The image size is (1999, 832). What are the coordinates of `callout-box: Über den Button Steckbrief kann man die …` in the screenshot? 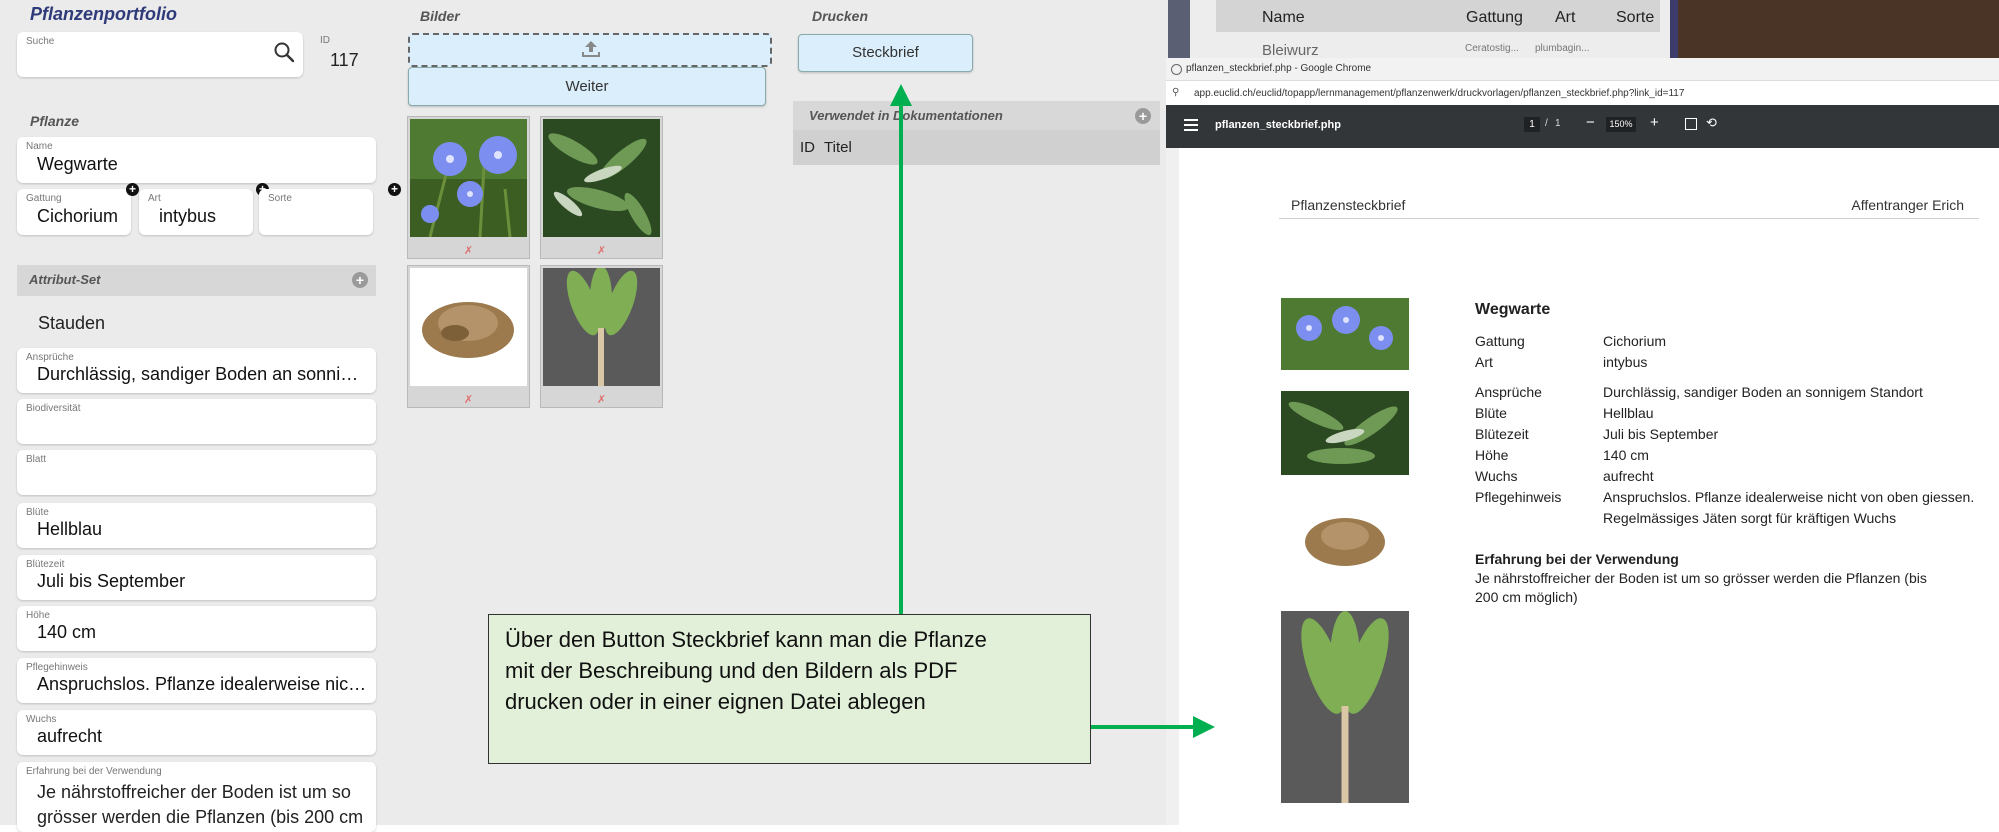 It's located at (789, 689).